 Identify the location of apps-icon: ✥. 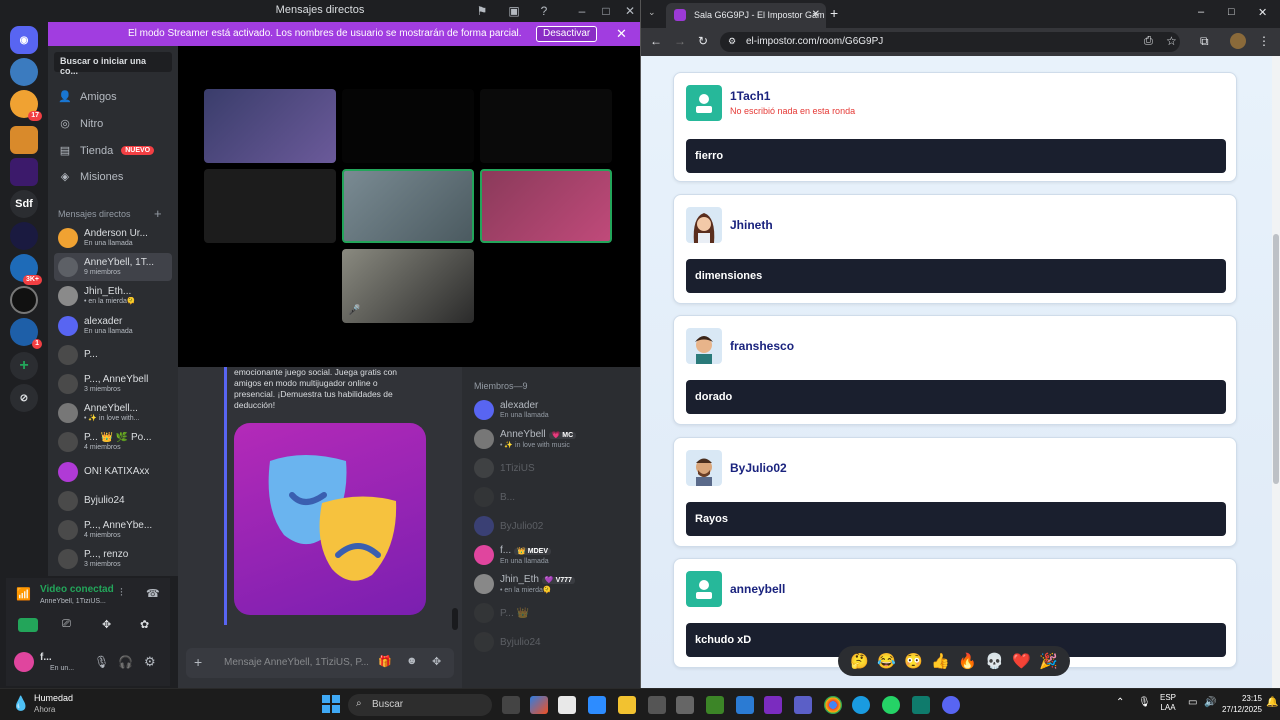
(436, 661).